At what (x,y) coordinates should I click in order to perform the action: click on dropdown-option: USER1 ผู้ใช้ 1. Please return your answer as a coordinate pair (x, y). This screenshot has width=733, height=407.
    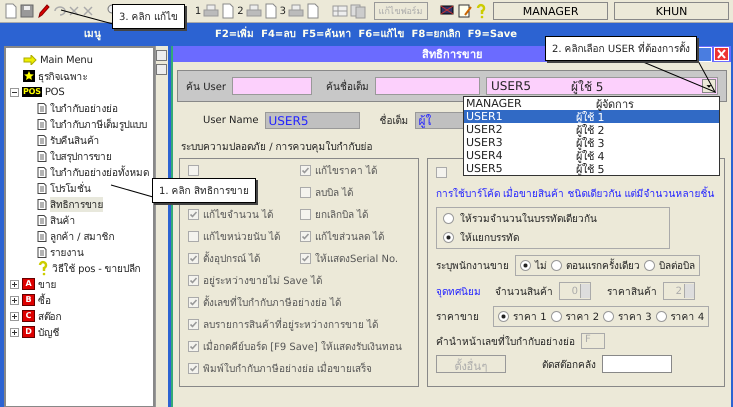
    Looking at the image, I should click on (591, 116).